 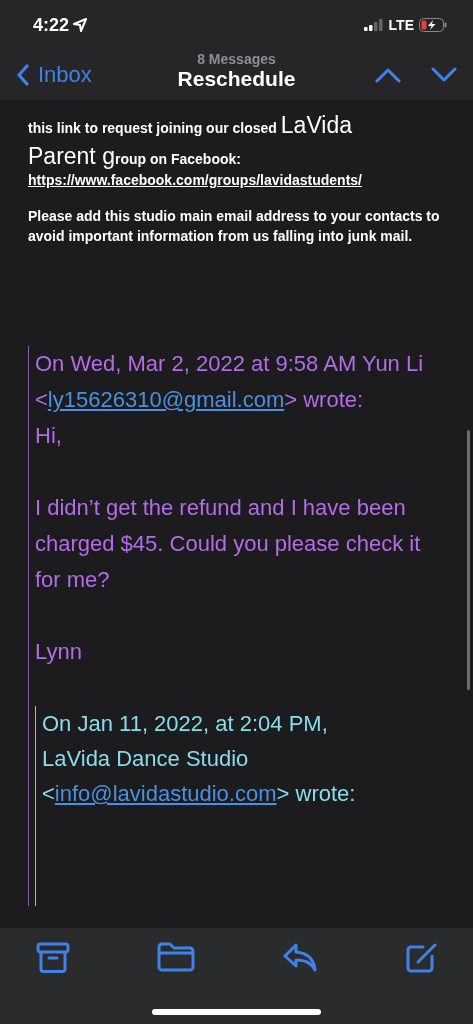 I want to click on network-label: LTE, so click(x=401, y=25).